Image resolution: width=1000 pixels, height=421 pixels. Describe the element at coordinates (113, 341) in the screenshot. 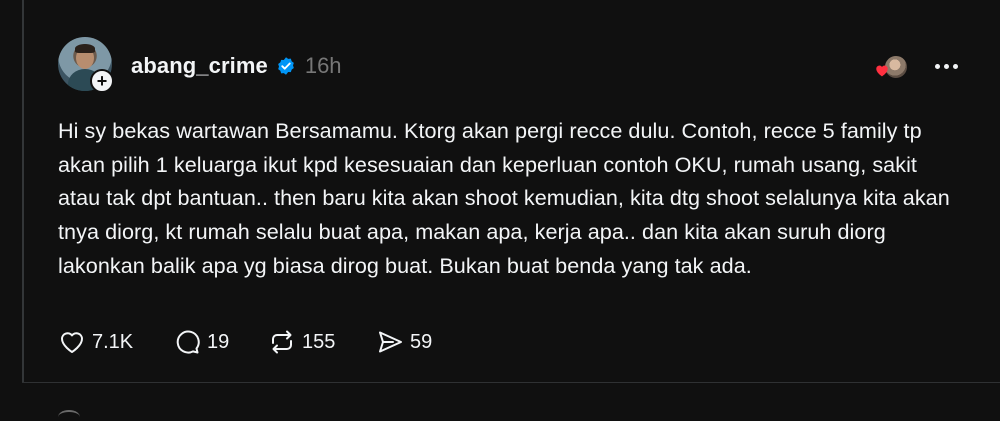

I see `like-count: 7.1K` at that location.